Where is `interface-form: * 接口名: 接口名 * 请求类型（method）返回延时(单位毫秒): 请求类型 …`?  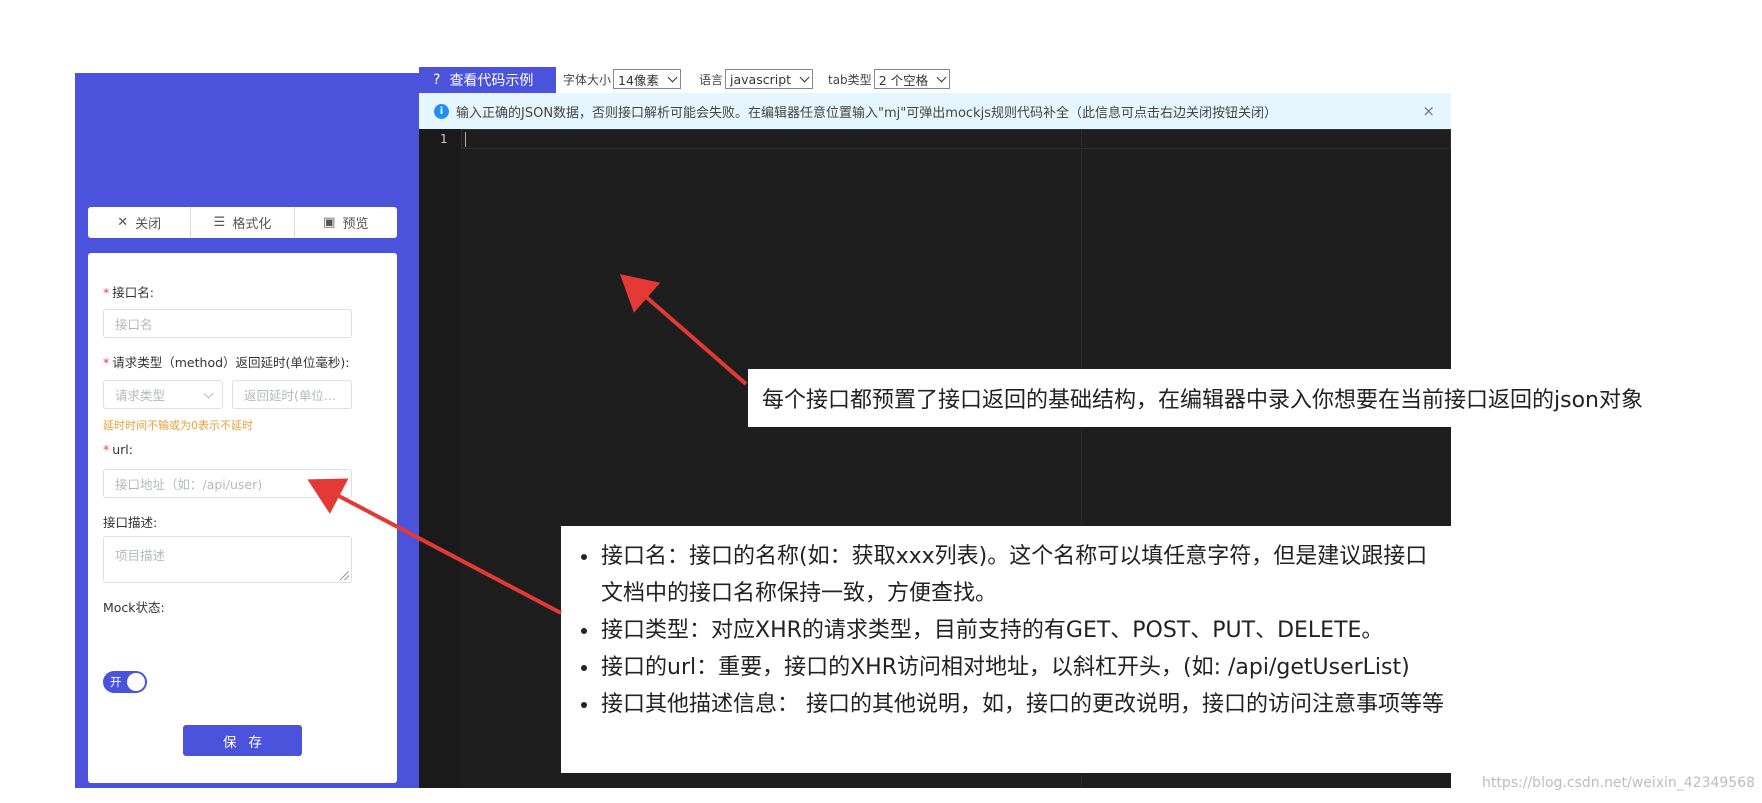
interface-form: * 接口名: 接口名 * 请求类型（method）返回延时(单位毫秒): 请求类型 … is located at coordinates (242, 518).